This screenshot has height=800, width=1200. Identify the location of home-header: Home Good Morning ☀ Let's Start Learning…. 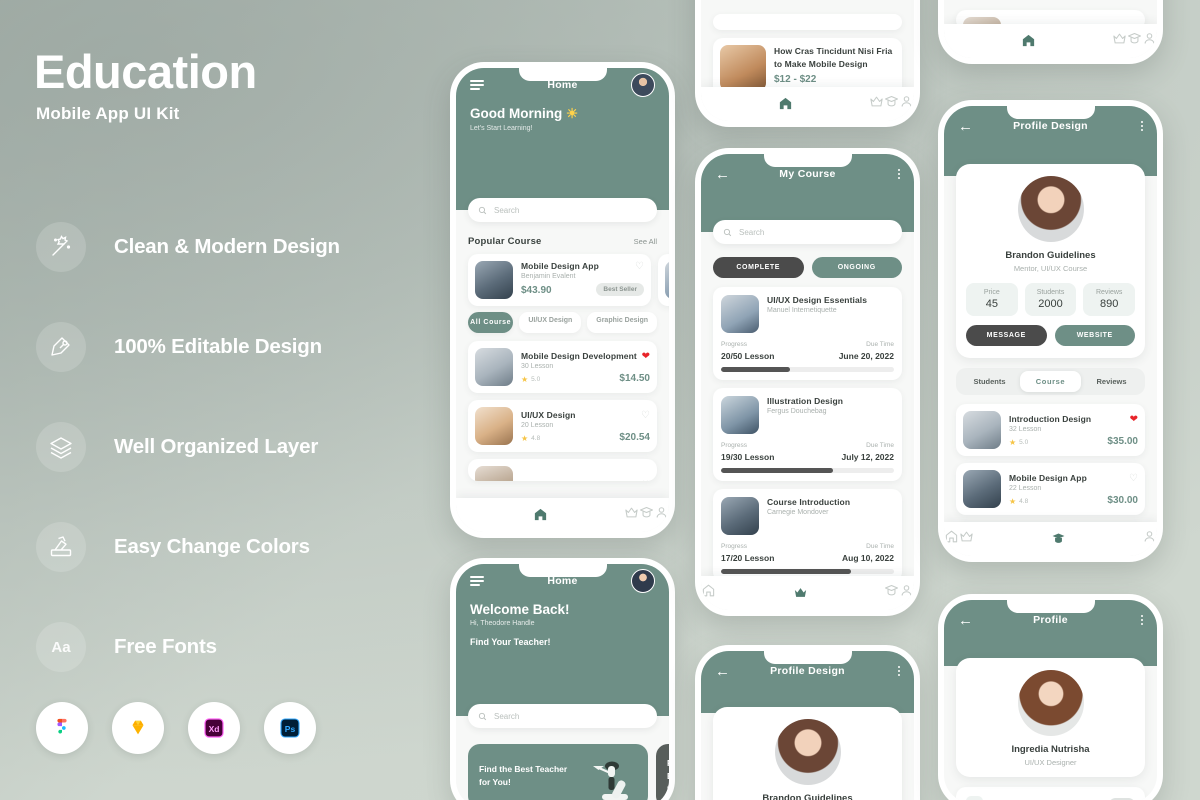
(562, 139).